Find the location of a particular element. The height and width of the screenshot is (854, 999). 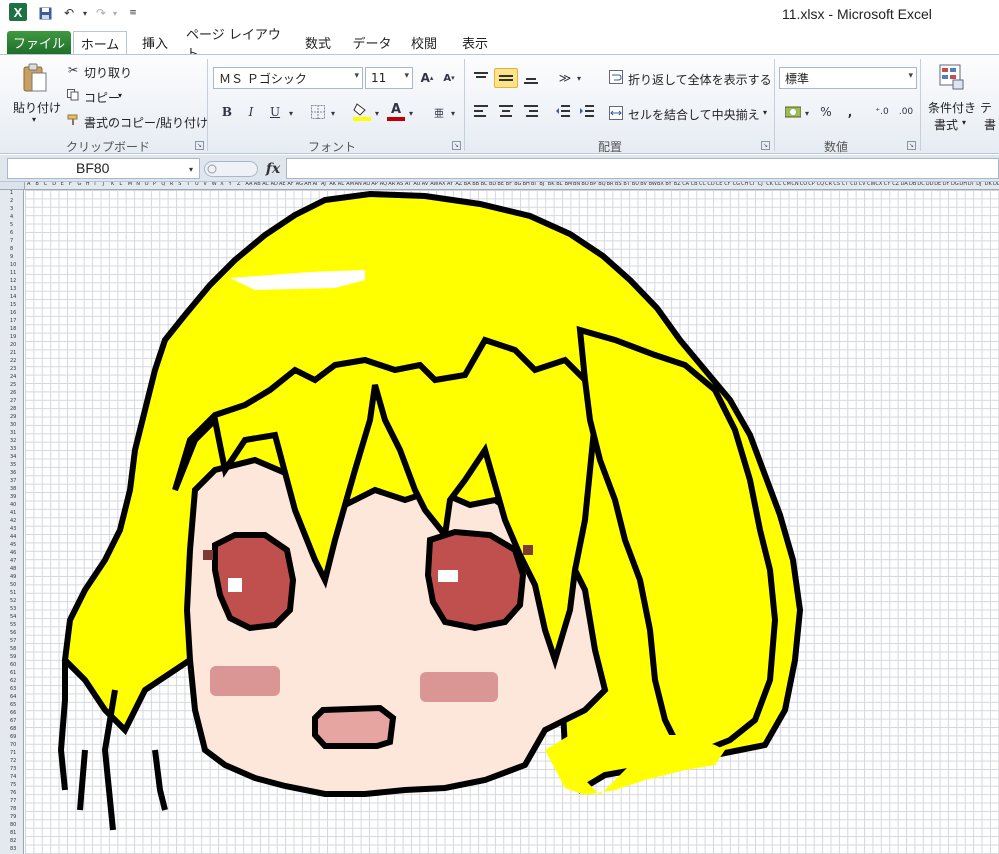

column-header: CV is located at coordinates (862, 184).